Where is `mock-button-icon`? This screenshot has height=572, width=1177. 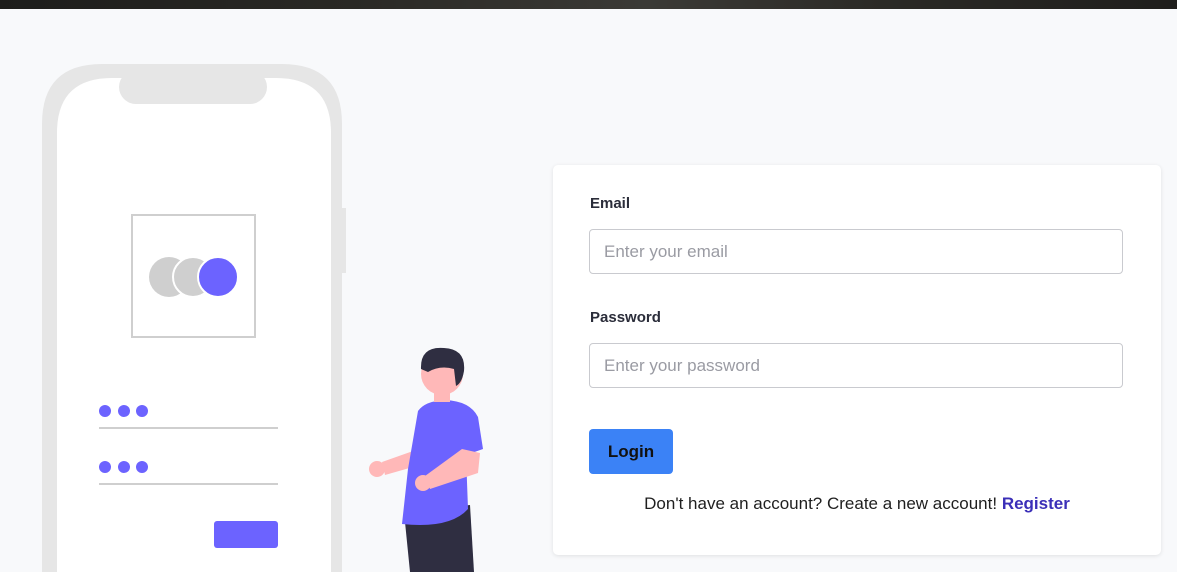
mock-button-icon is located at coordinates (246, 534).